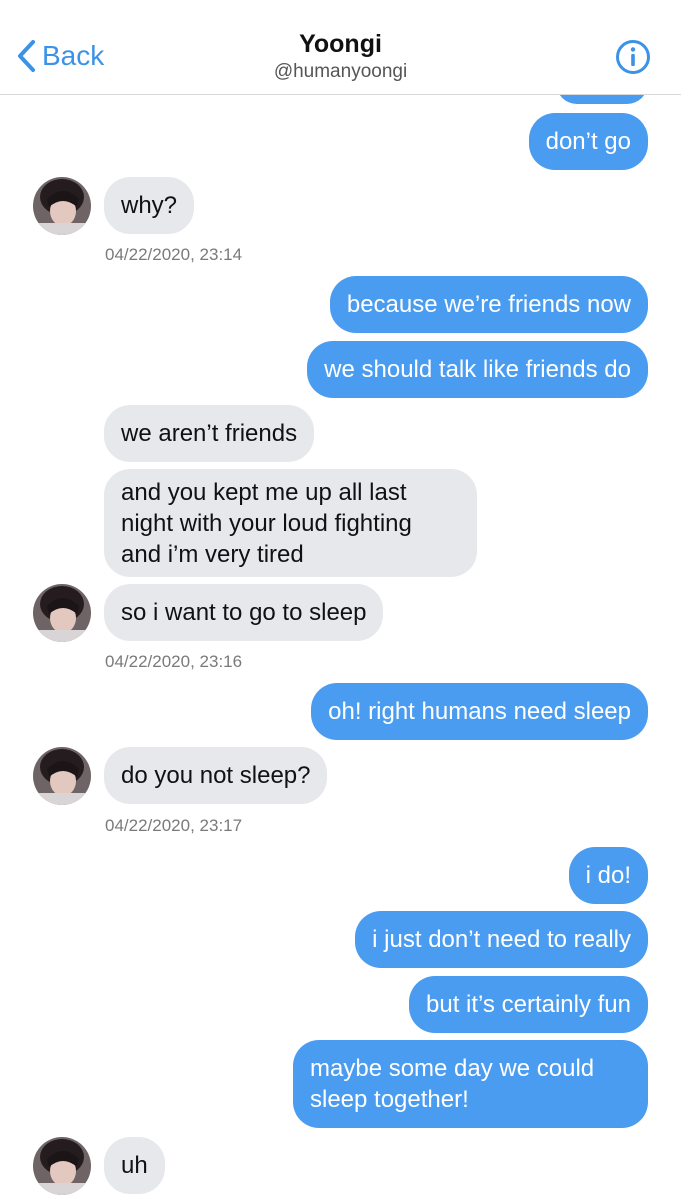 The height and width of the screenshot is (1200, 681). Describe the element at coordinates (134, 1165) in the screenshot. I see `incoming-message-bubble: uh` at that location.